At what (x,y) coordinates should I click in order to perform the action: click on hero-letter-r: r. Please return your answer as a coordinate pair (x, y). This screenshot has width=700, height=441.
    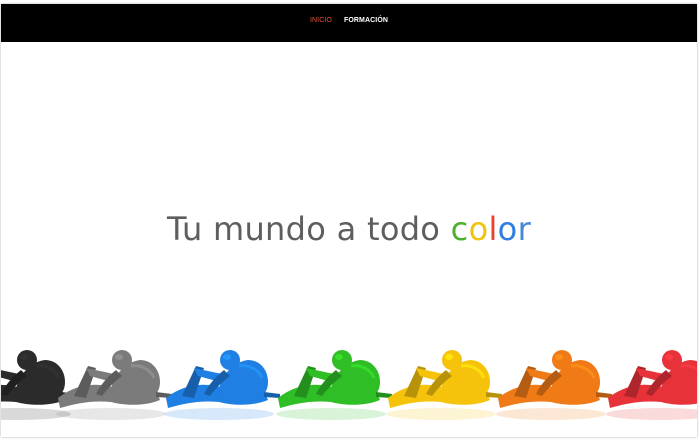
    Looking at the image, I should click on (524, 229).